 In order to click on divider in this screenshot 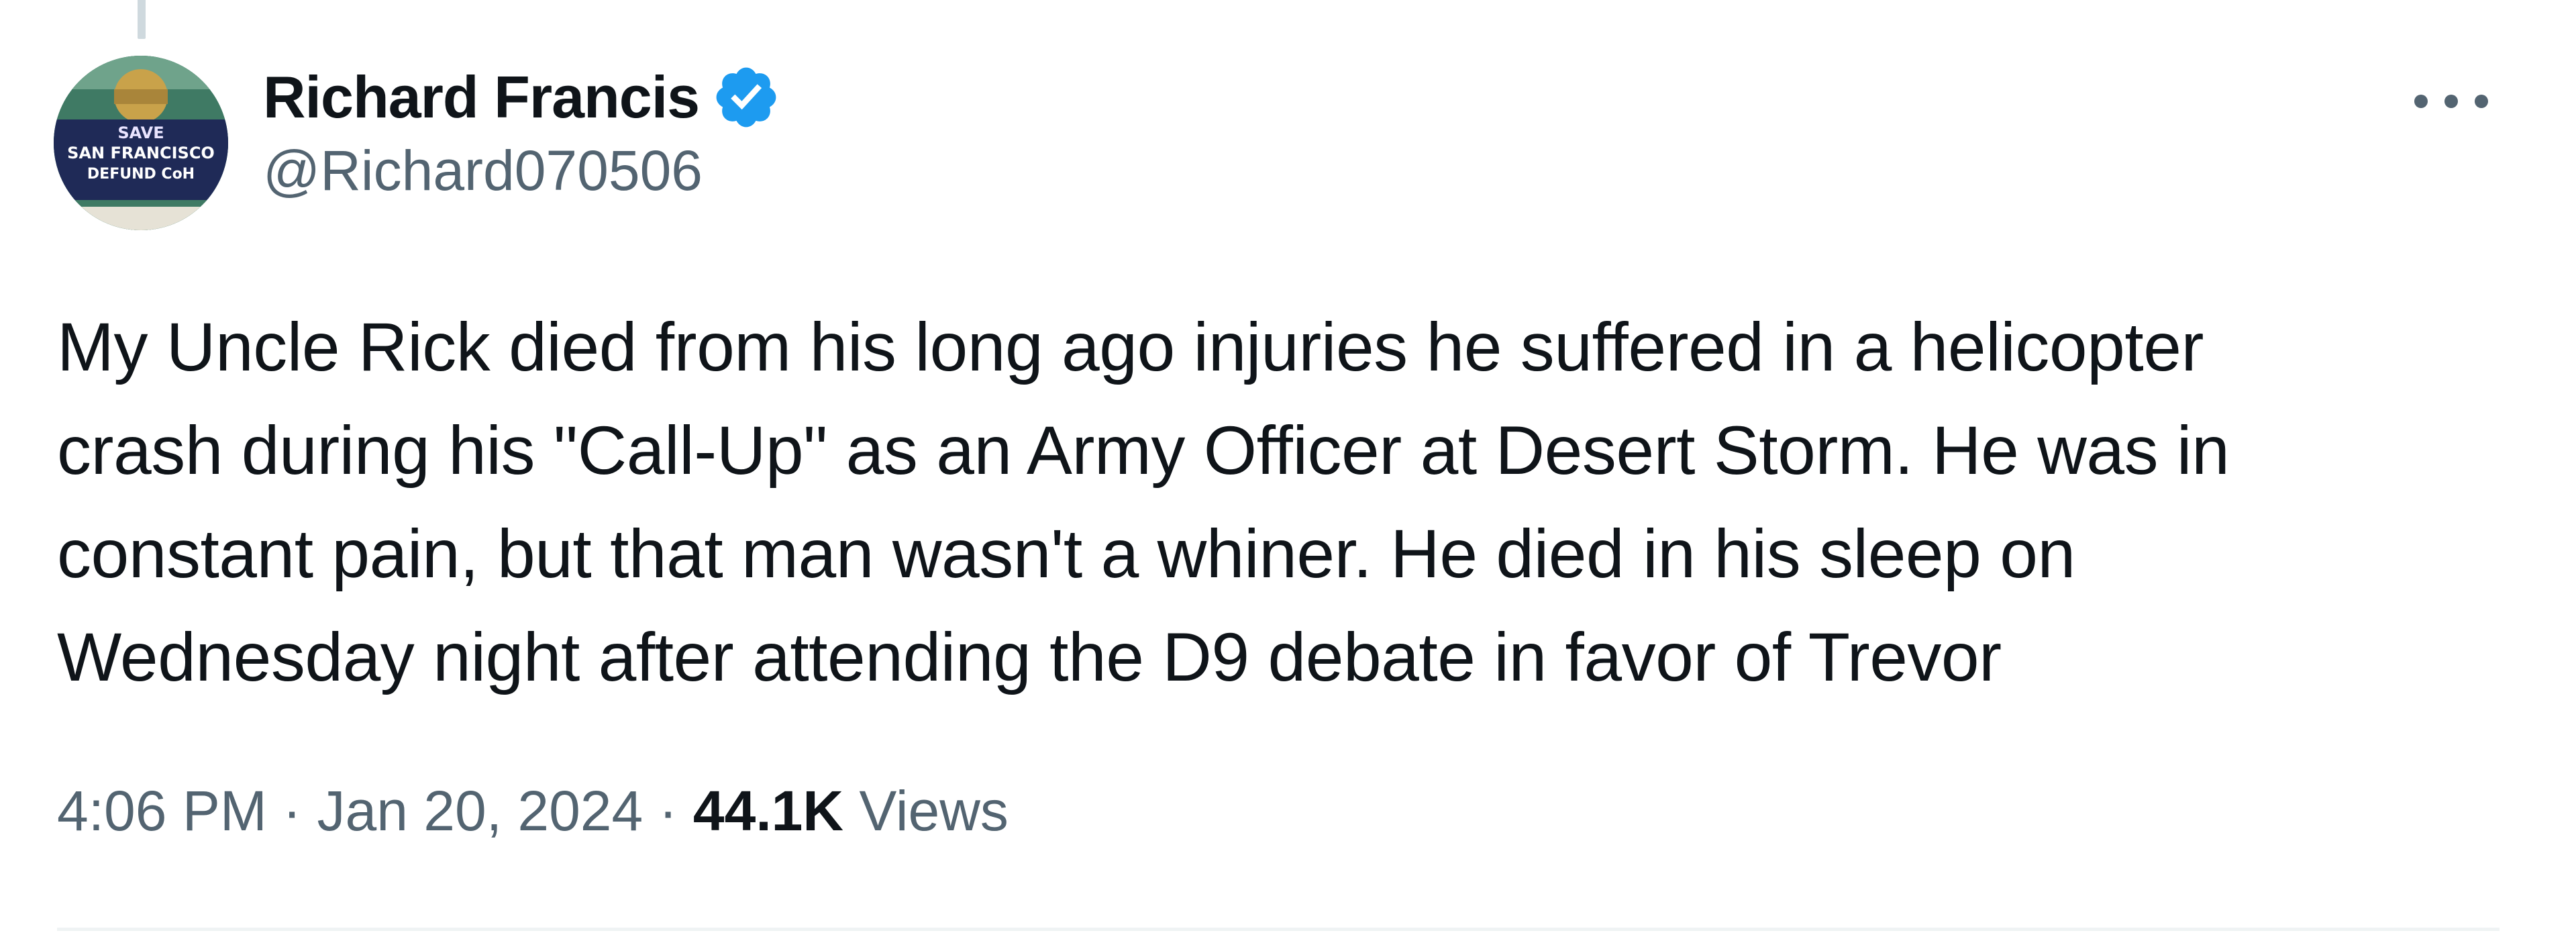, I will do `click(1278, 929)`.